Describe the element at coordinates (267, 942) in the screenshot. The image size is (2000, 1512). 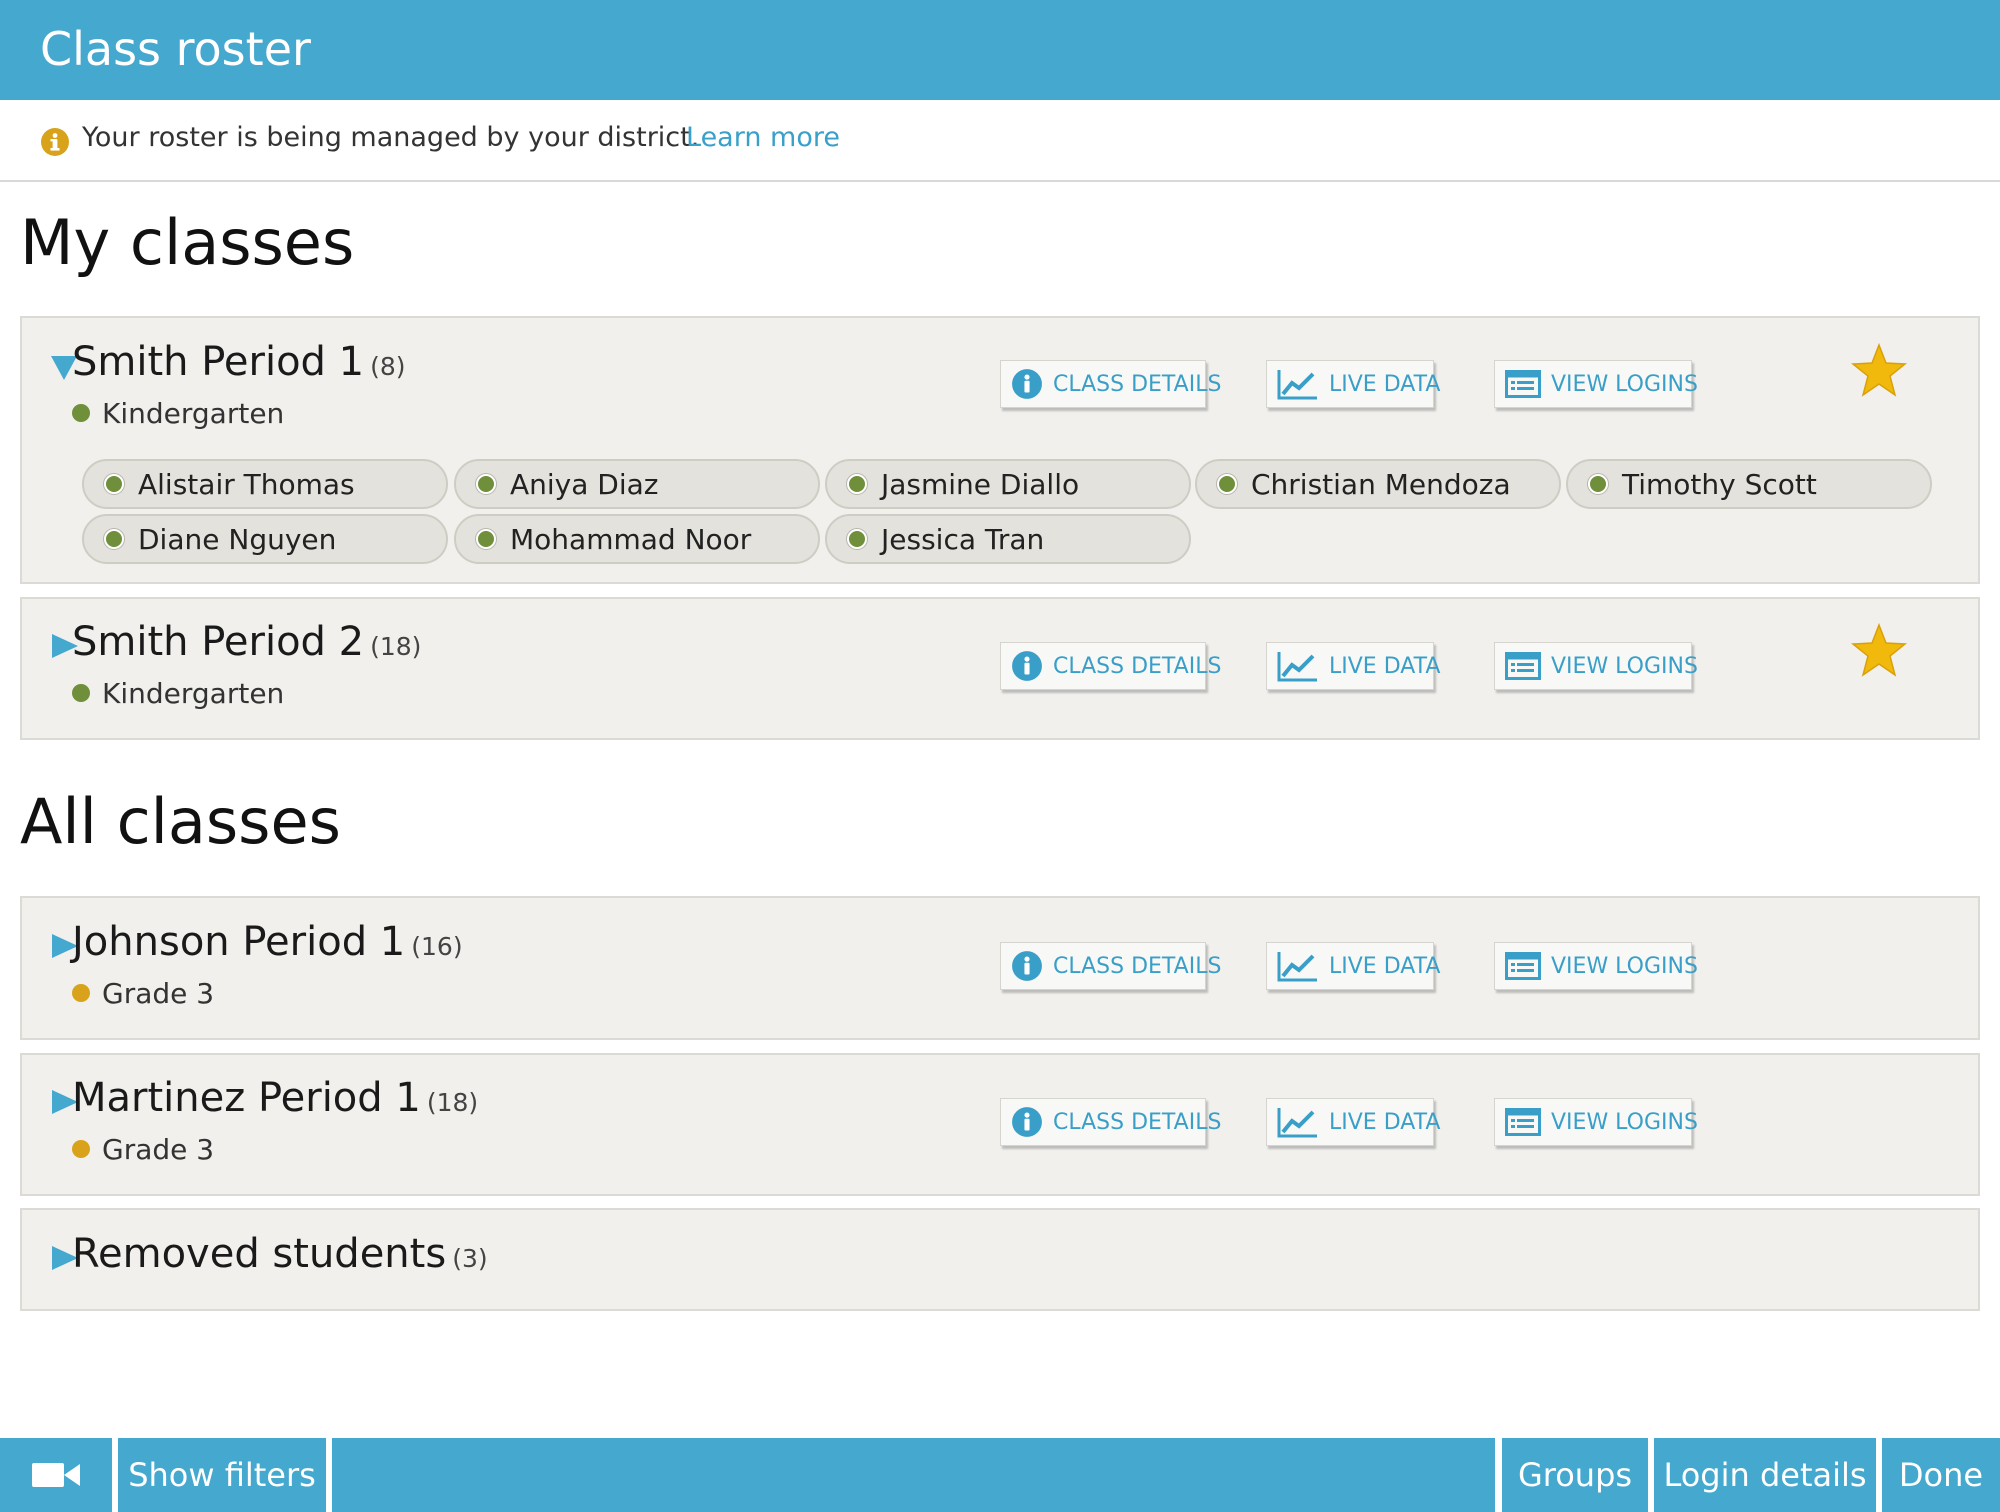
I see `class-title: Johnson Period 1 (16)` at that location.